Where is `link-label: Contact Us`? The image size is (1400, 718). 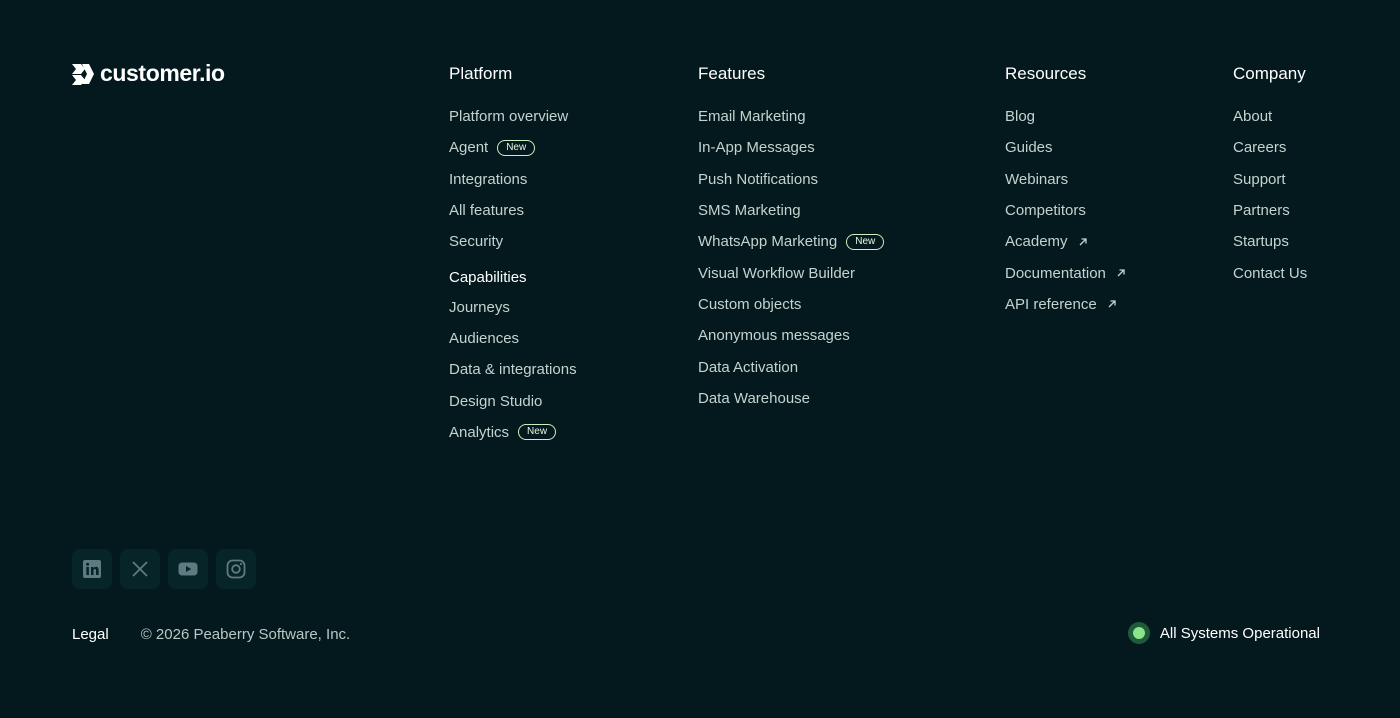
link-label: Contact Us is located at coordinates (1270, 273).